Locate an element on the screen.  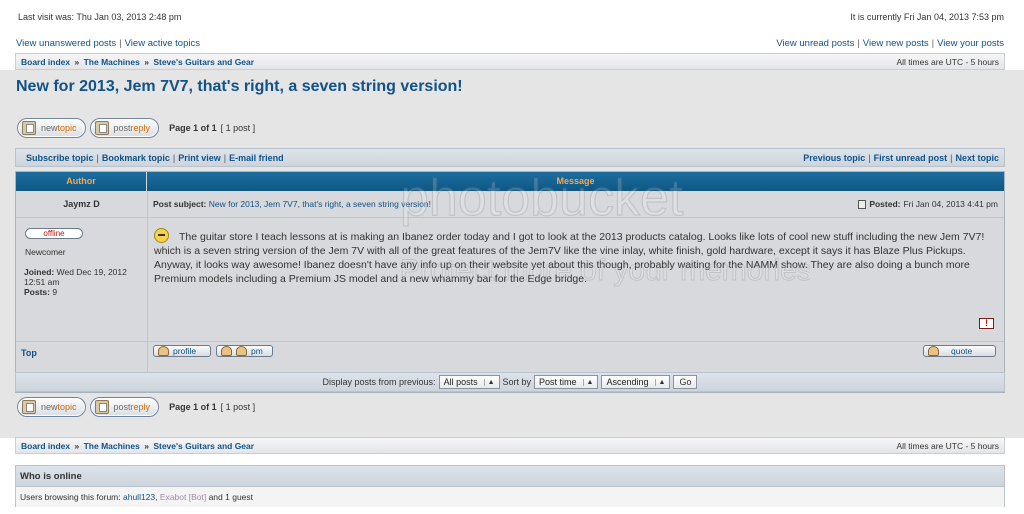
sort-order-select: Ascending ▲ is located at coordinates (636, 382).